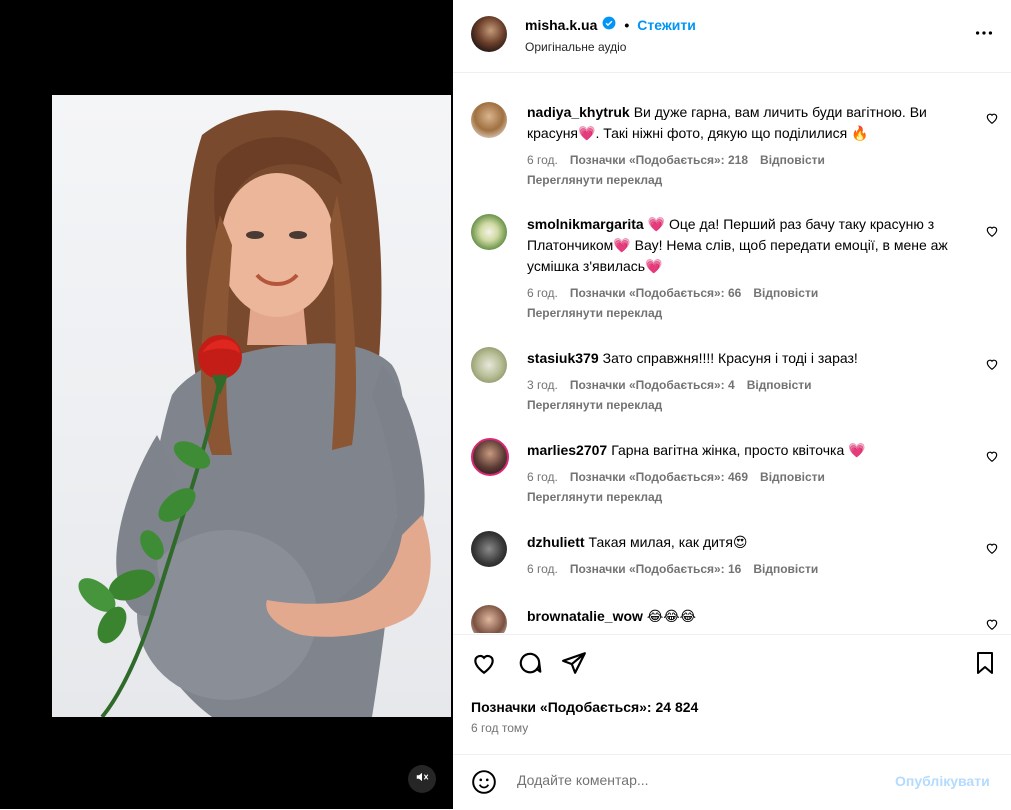  What do you see at coordinates (671, 616) in the screenshot?
I see `comment-text: 😂😂😂` at bounding box center [671, 616].